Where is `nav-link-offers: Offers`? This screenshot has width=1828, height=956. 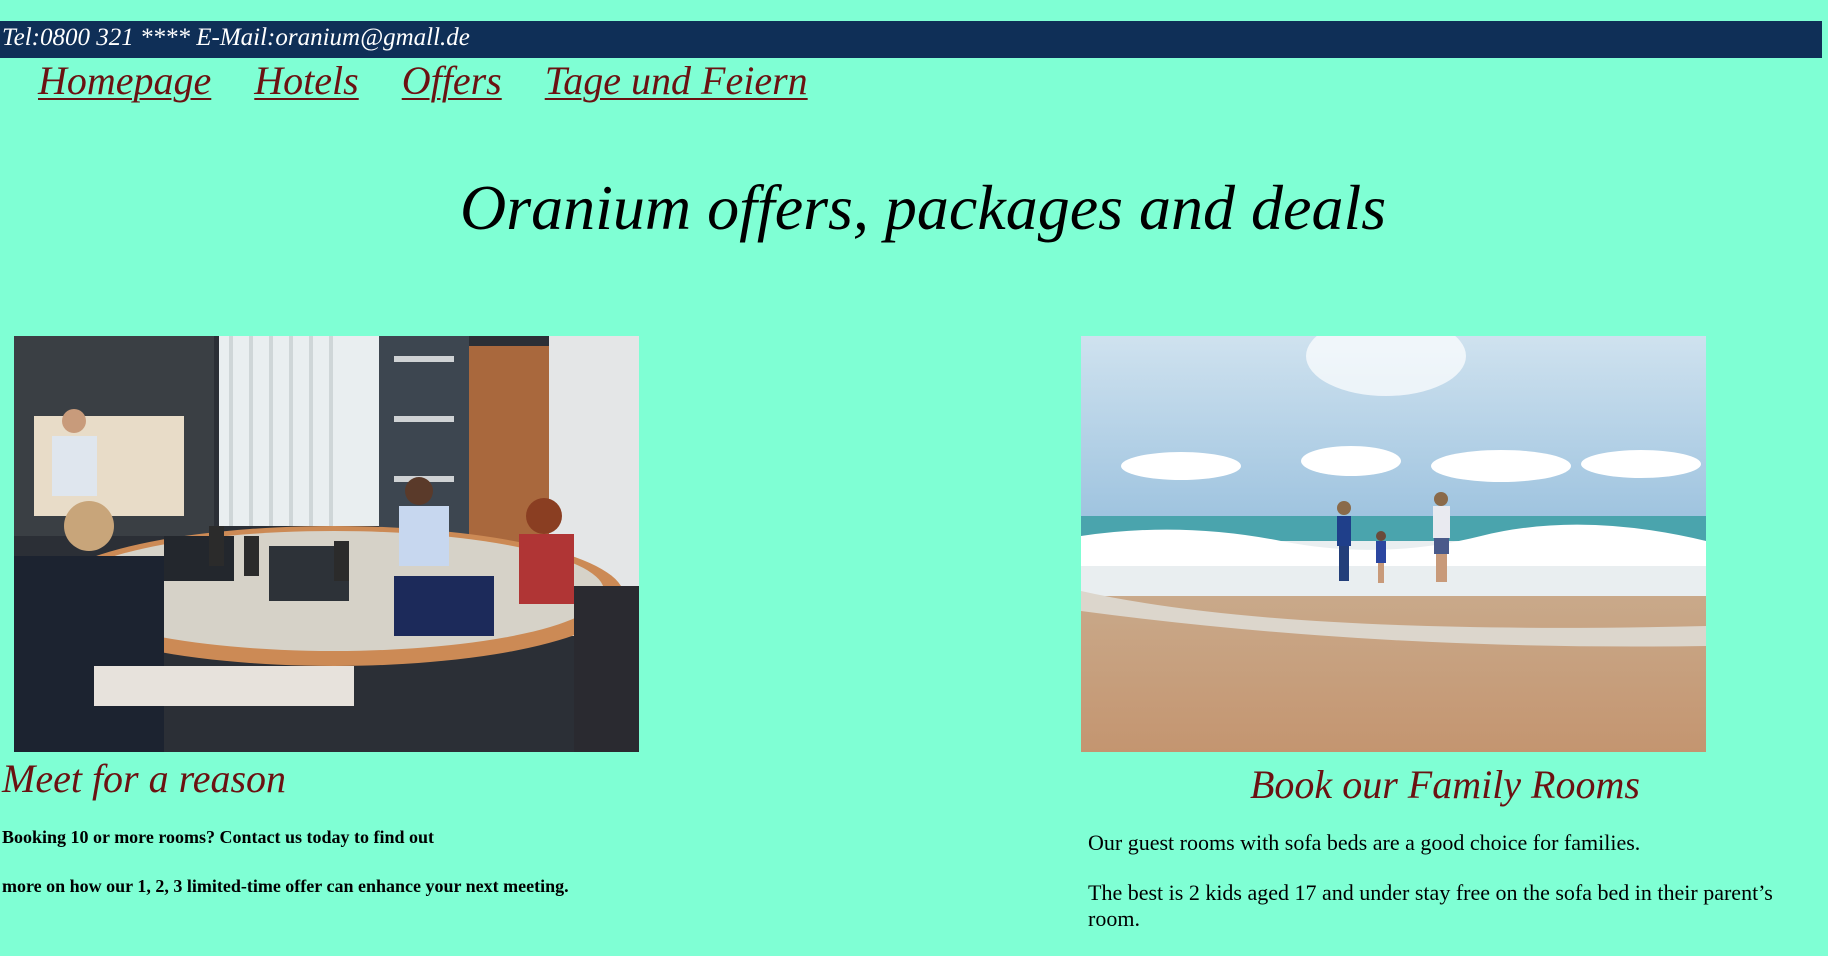 nav-link-offers: Offers is located at coordinates (452, 81).